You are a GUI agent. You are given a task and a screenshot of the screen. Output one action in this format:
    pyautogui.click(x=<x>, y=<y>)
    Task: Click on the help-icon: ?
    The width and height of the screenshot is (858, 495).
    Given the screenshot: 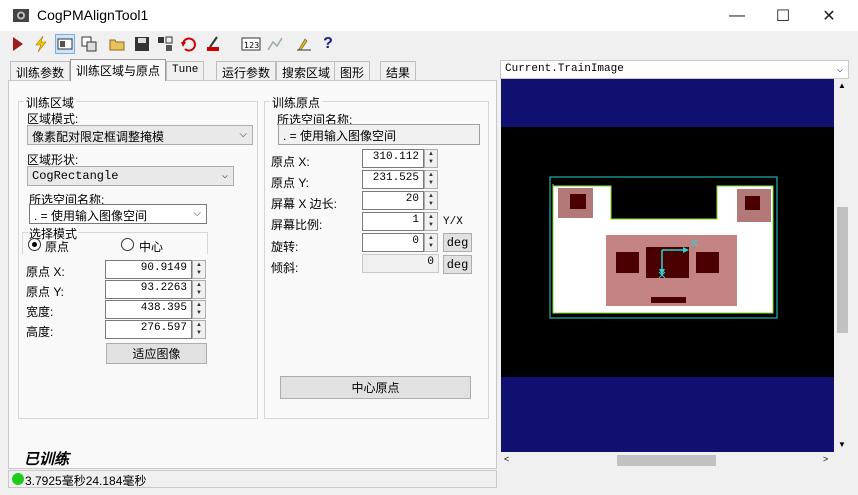 What is the action you would take?
    pyautogui.click(x=328, y=44)
    